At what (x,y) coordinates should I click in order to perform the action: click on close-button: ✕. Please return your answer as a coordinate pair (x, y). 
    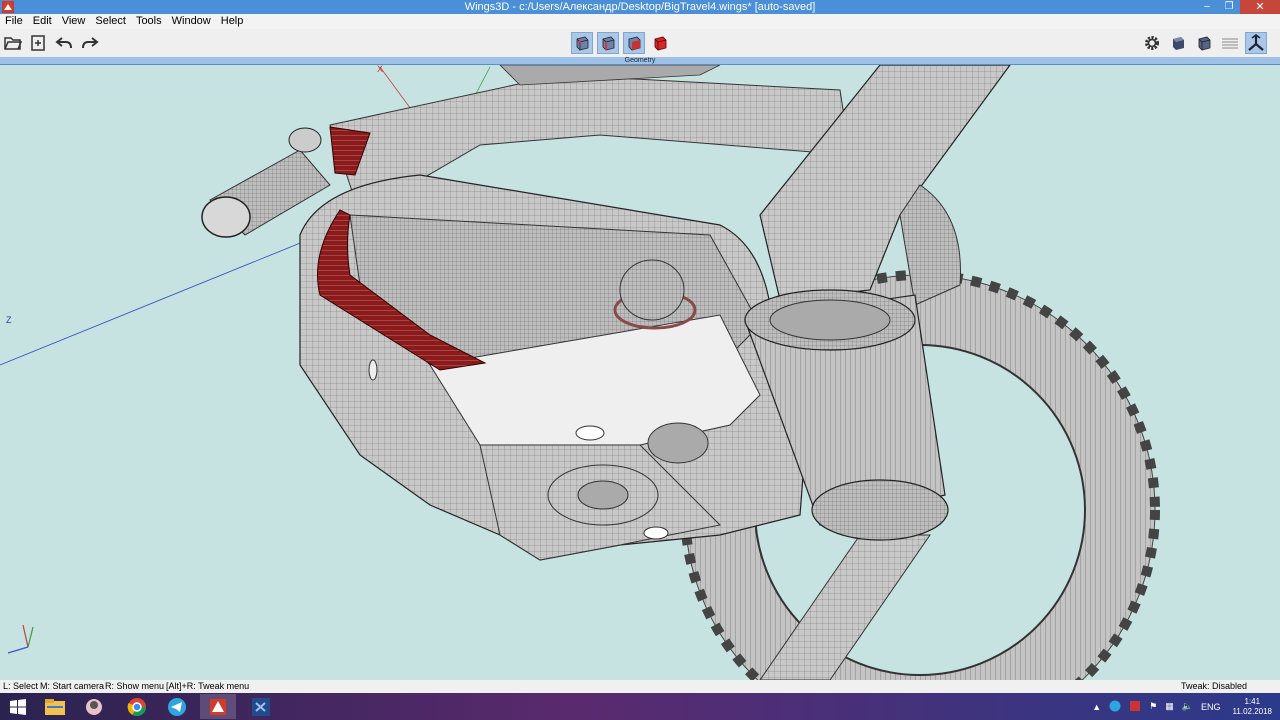
    Looking at the image, I should click on (1260, 7).